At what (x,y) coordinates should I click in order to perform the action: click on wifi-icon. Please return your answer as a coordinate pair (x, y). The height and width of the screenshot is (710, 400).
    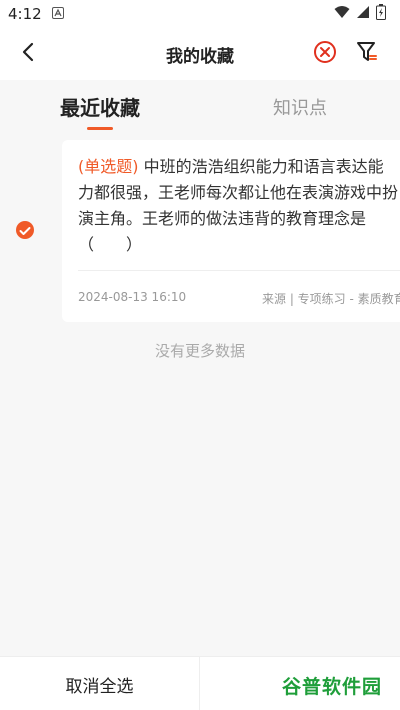
    Looking at the image, I should click on (342, 14).